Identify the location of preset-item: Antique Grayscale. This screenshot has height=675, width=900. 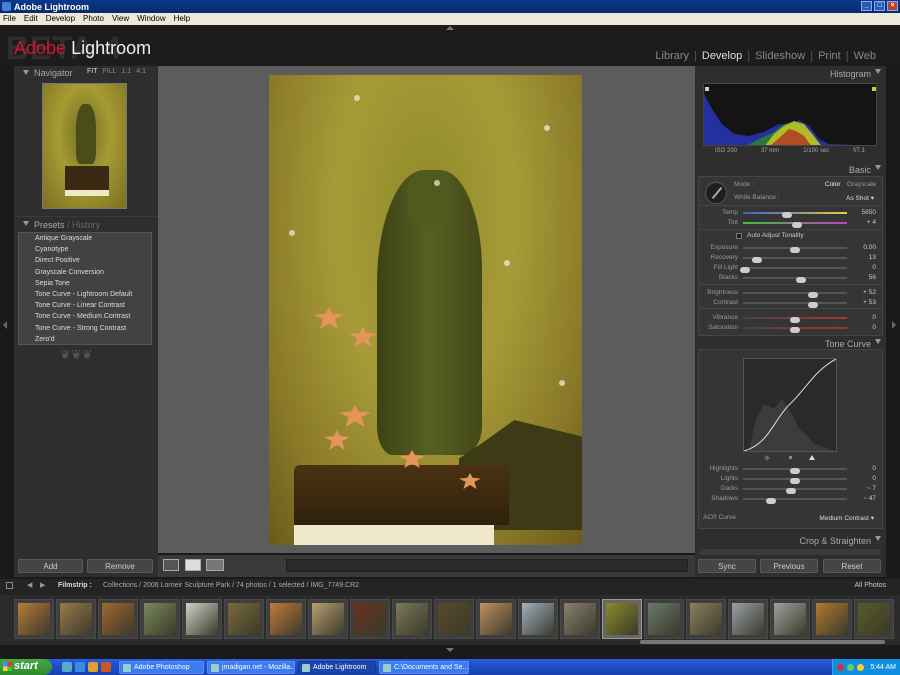
(85, 238).